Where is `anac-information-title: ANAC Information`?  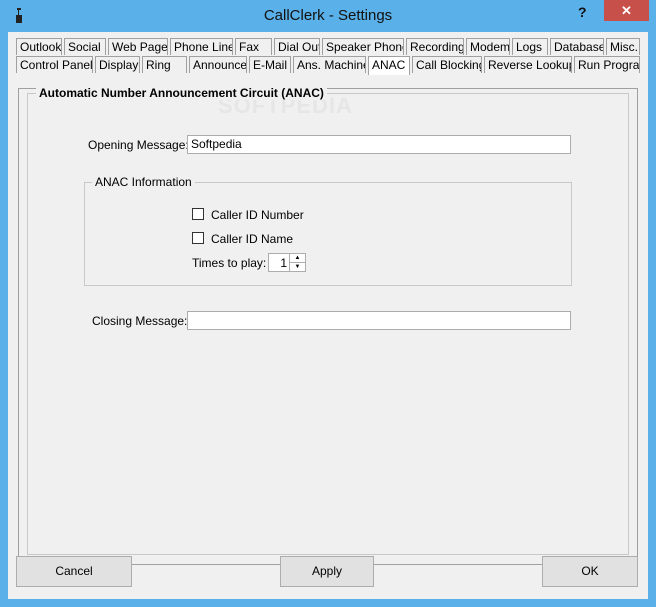 anac-information-title: ANAC Information is located at coordinates (143, 182).